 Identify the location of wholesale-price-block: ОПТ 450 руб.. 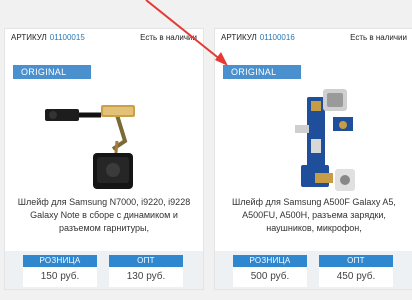
(356, 271).